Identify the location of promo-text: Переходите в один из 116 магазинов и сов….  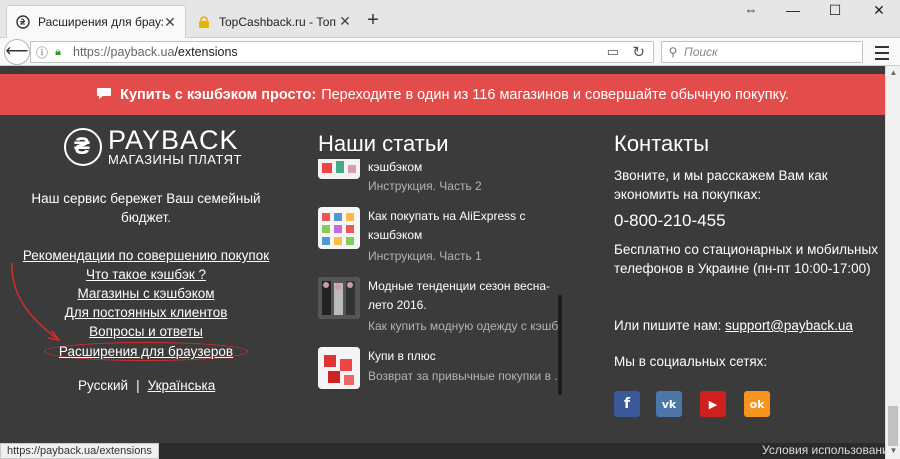
(555, 94).